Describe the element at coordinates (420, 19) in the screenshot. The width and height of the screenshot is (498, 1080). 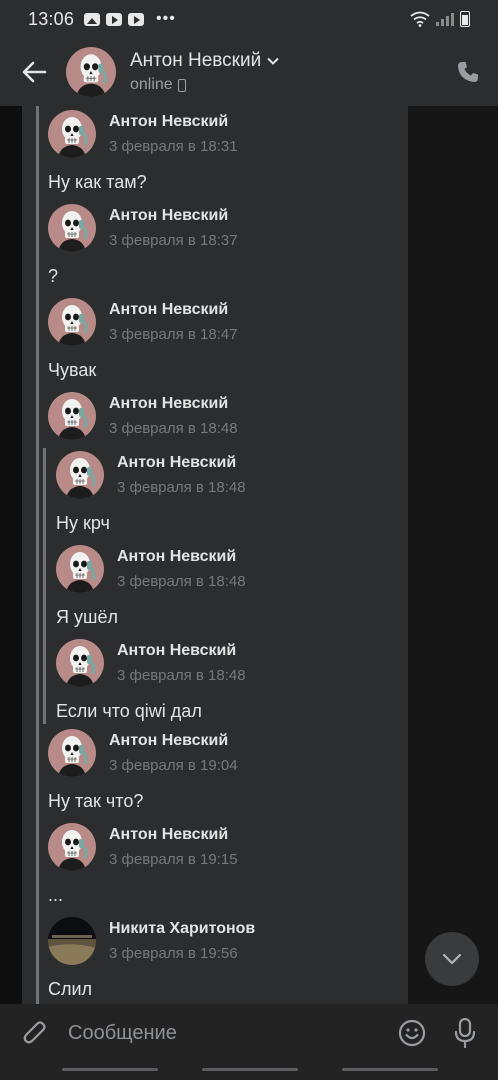
I see `wifi-icon` at that location.